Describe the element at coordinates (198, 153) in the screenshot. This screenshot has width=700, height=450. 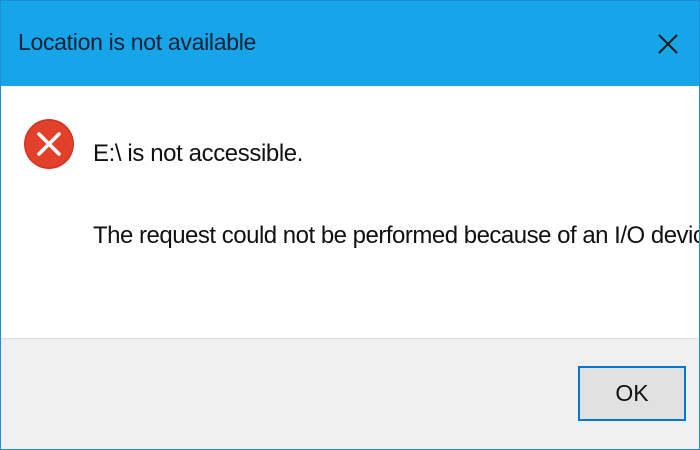
I see `message-primary: E:\ is not accessible.` at that location.